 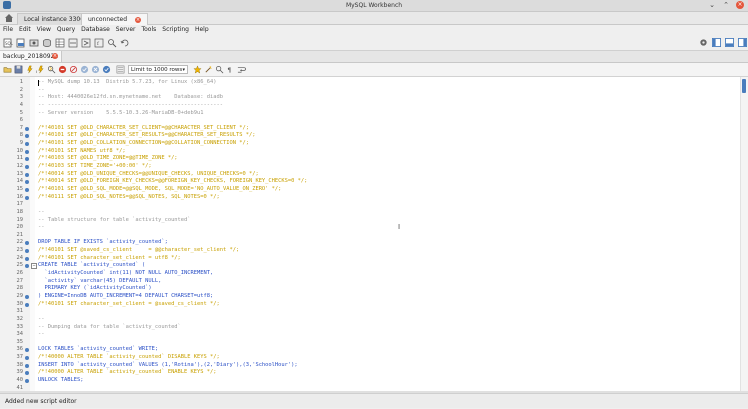 What do you see at coordinates (374, 91) in the screenshot?
I see `code-line: 2 --` at bounding box center [374, 91].